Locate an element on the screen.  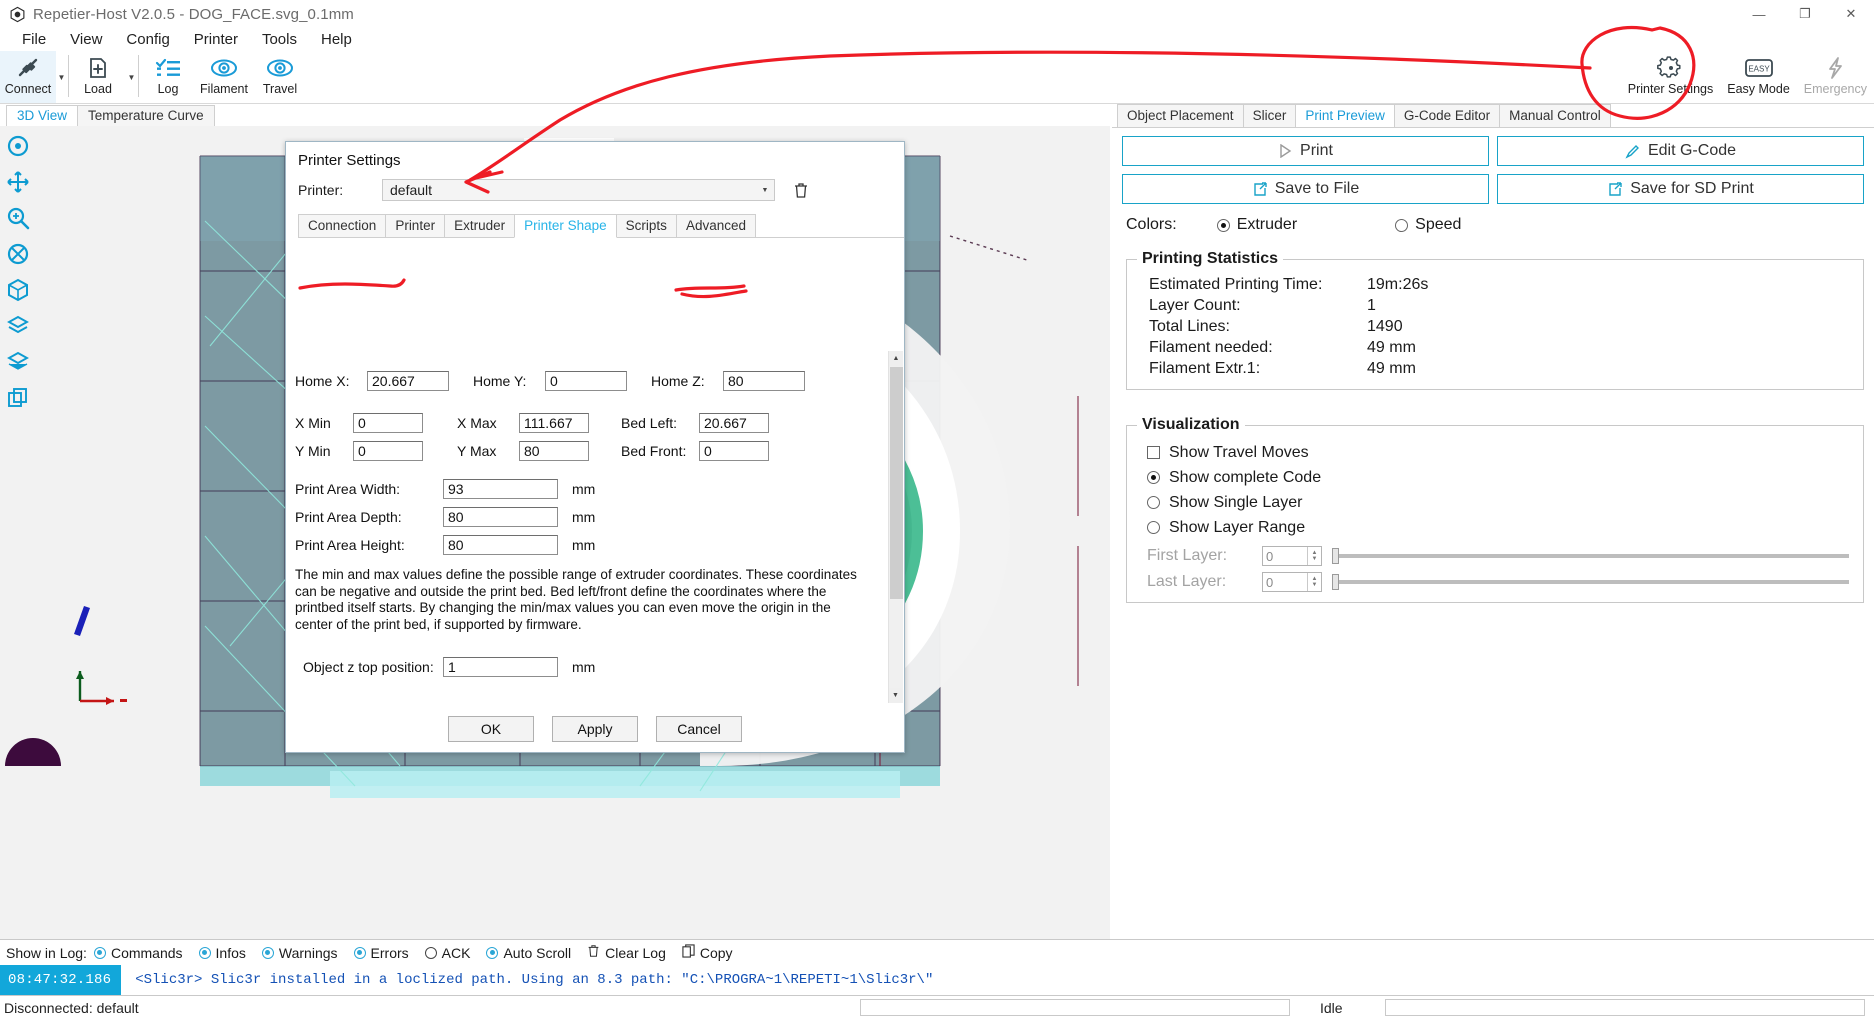
print-area-height-unit: mm is located at coordinates (584, 545).